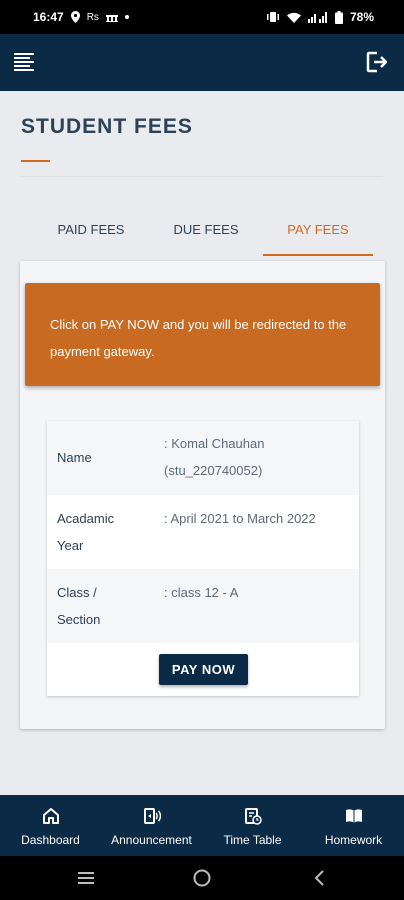 This screenshot has height=900, width=404. I want to click on nav-announcement-label: Announcement, so click(151, 840).